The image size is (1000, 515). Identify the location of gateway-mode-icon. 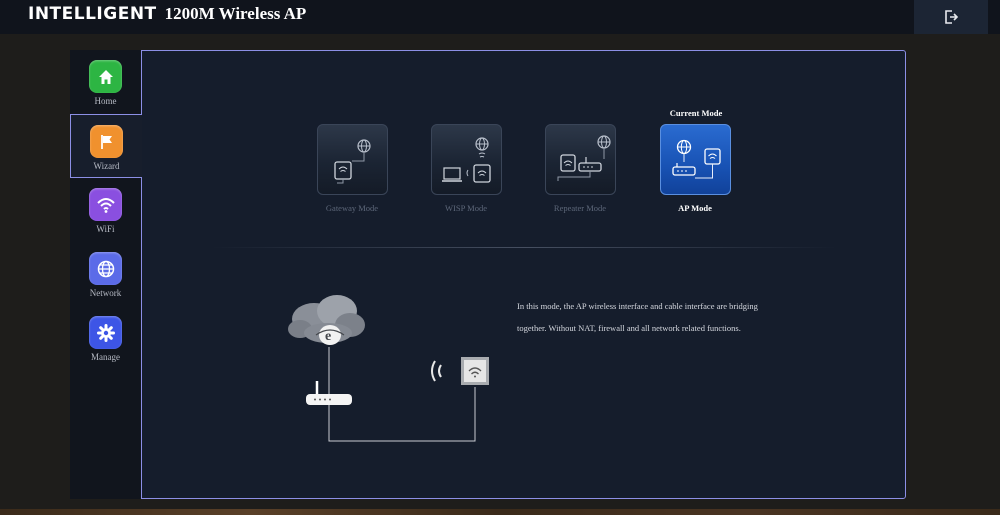
(352, 161).